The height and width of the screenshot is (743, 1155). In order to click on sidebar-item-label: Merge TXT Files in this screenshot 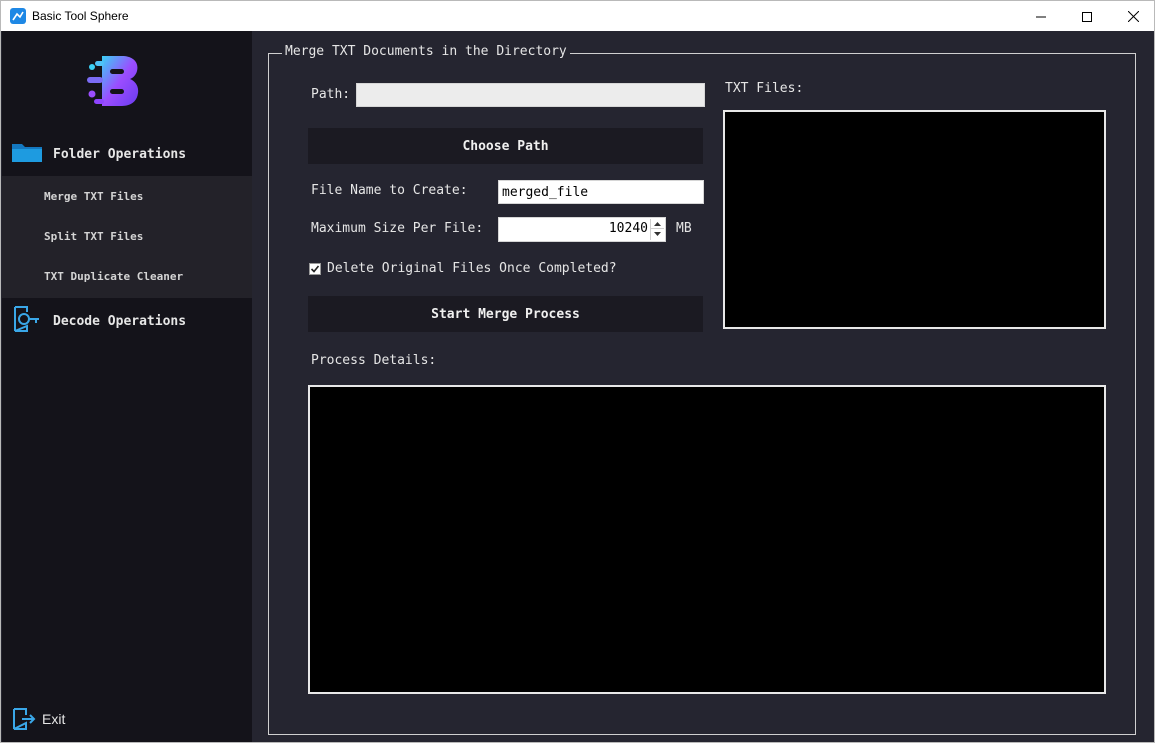, I will do `click(94, 196)`.